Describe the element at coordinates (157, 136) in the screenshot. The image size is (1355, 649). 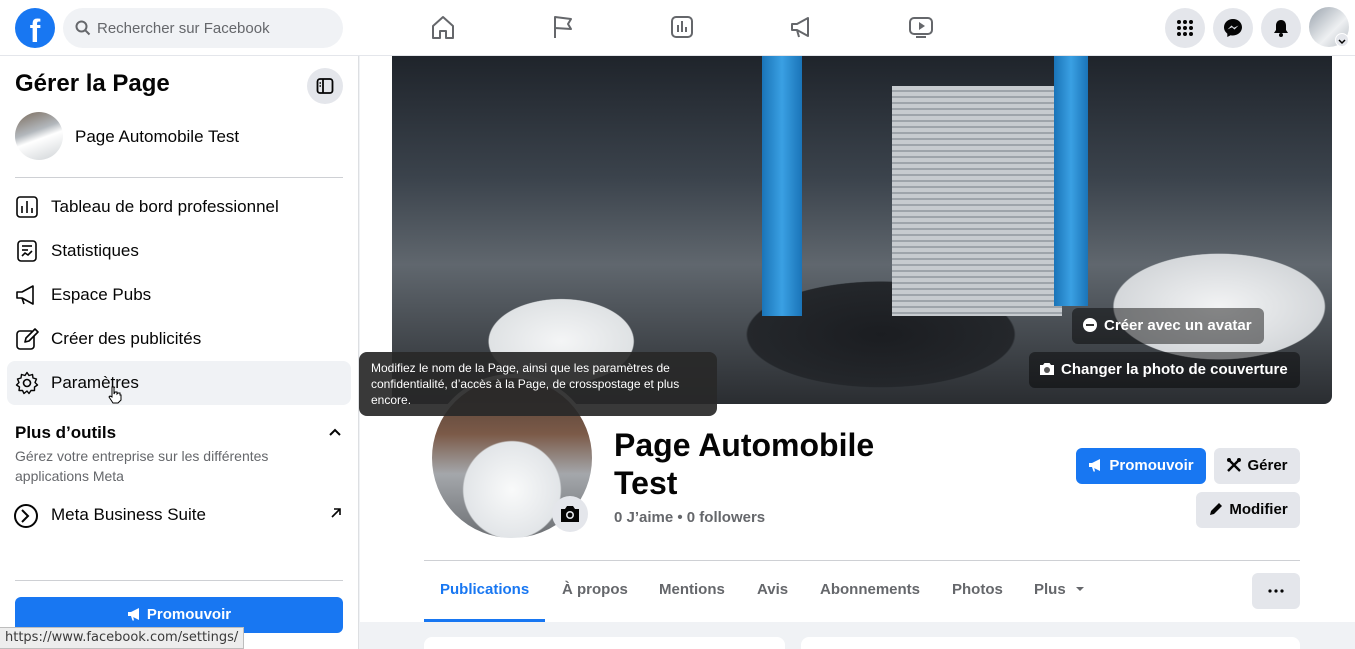
I see `page-name: Page Automobile Test` at that location.